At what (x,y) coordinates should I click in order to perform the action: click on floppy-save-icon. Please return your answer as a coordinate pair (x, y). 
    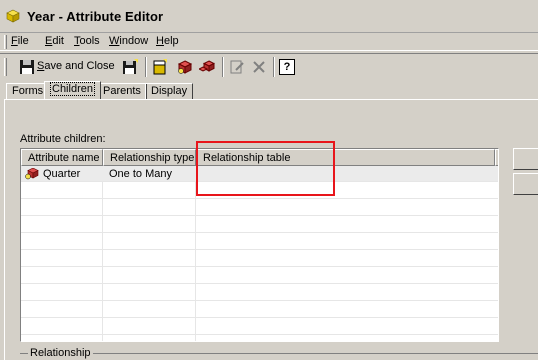
    Looking at the image, I should click on (130, 66).